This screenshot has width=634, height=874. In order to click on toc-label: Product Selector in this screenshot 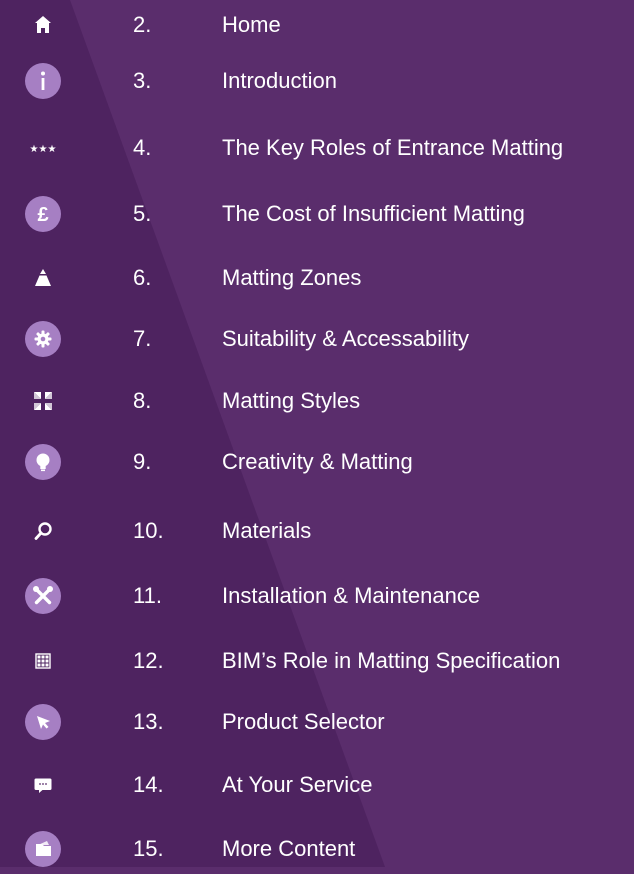, I will do `click(303, 721)`.